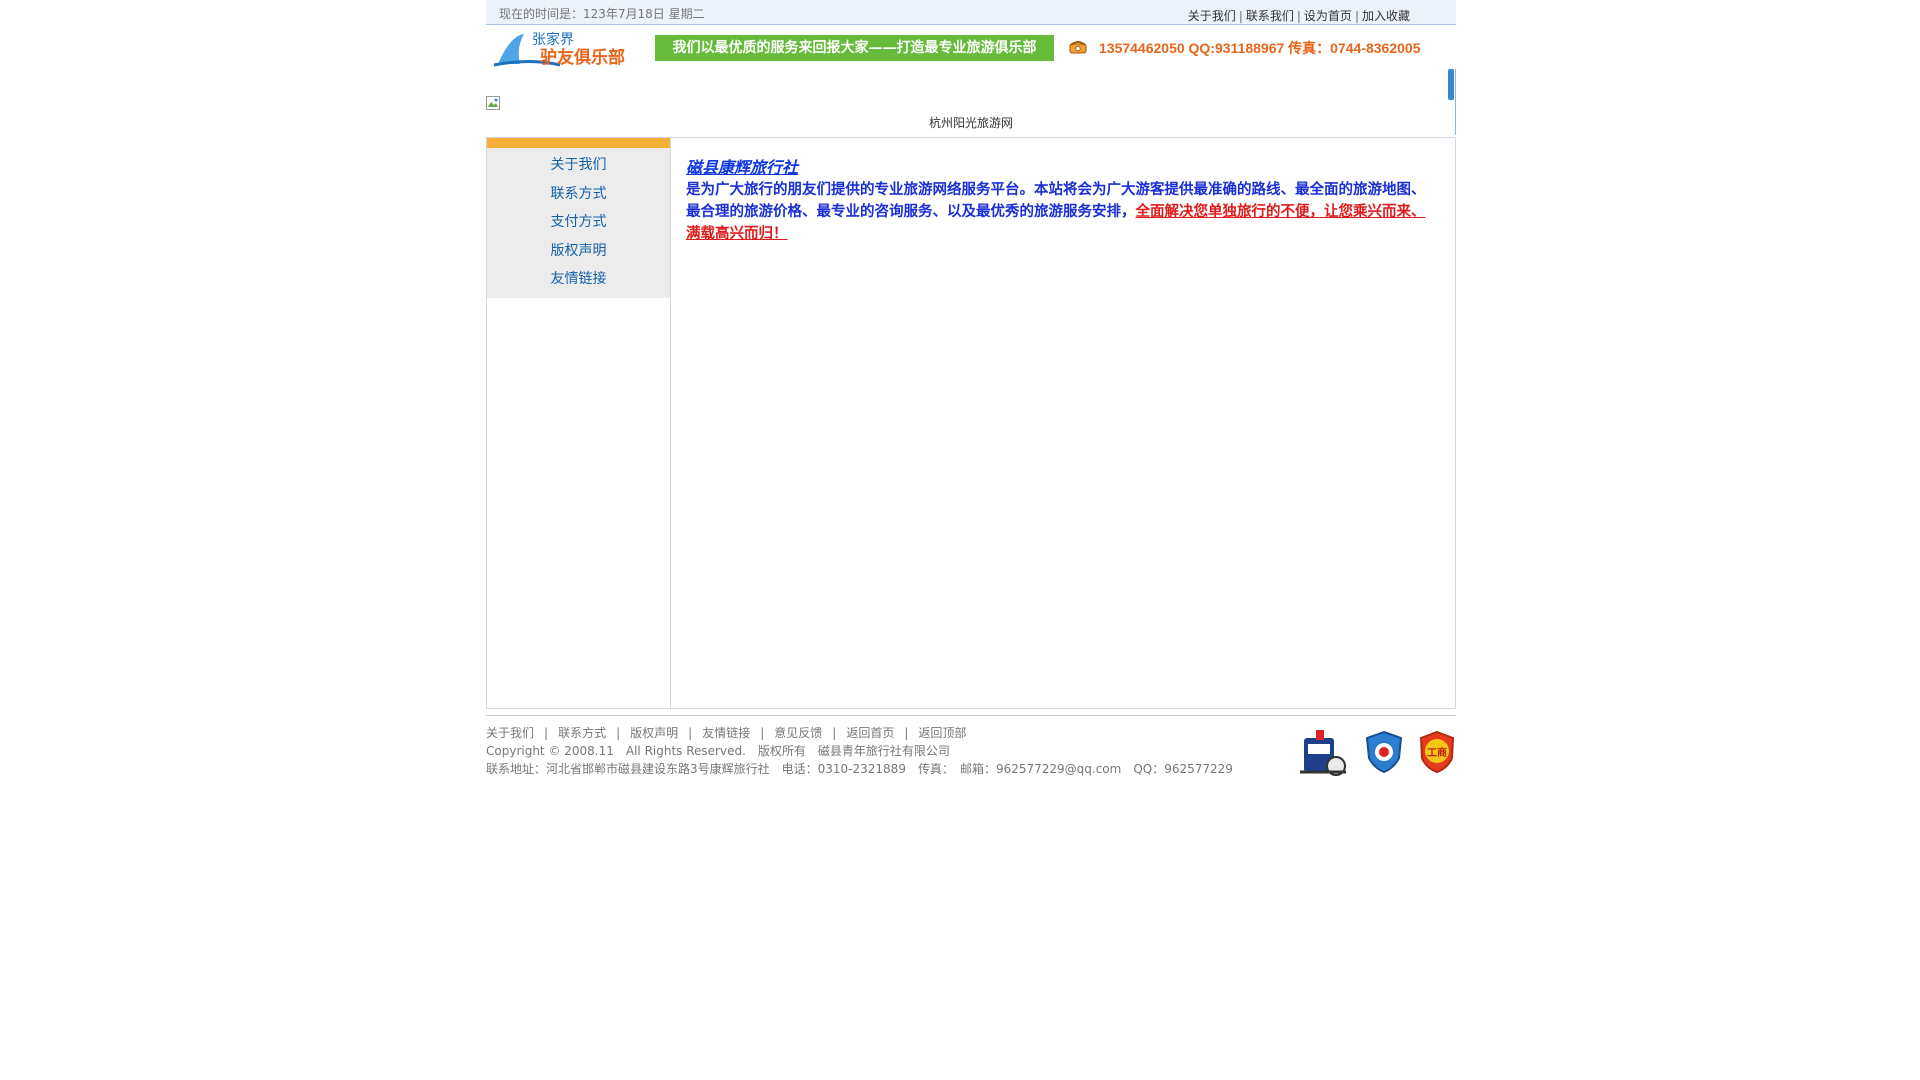 The width and height of the screenshot is (1920, 1080). I want to click on banner: 杭州阳光旅游网, so click(971, 103).